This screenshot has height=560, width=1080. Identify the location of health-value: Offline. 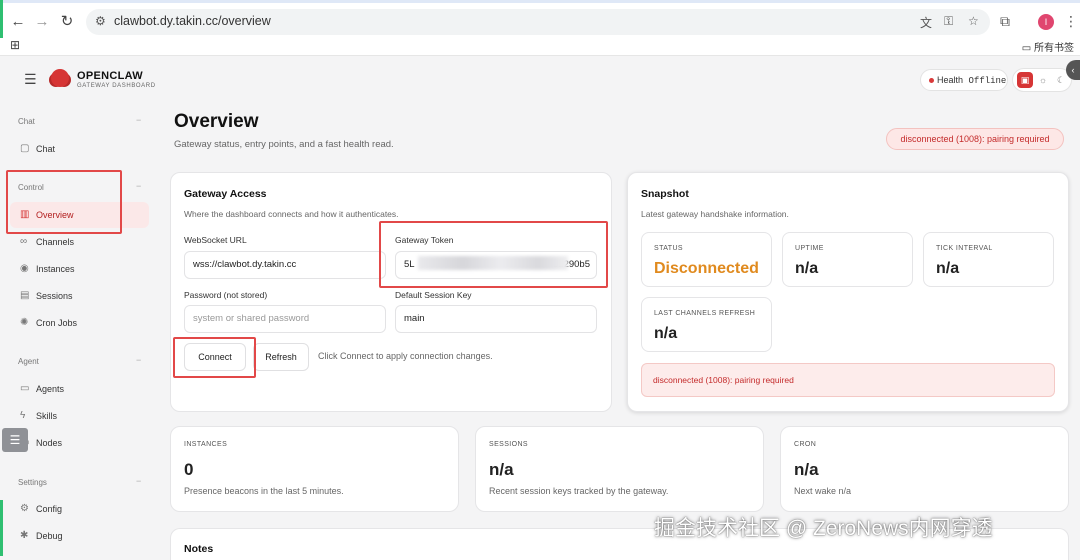
(987, 81).